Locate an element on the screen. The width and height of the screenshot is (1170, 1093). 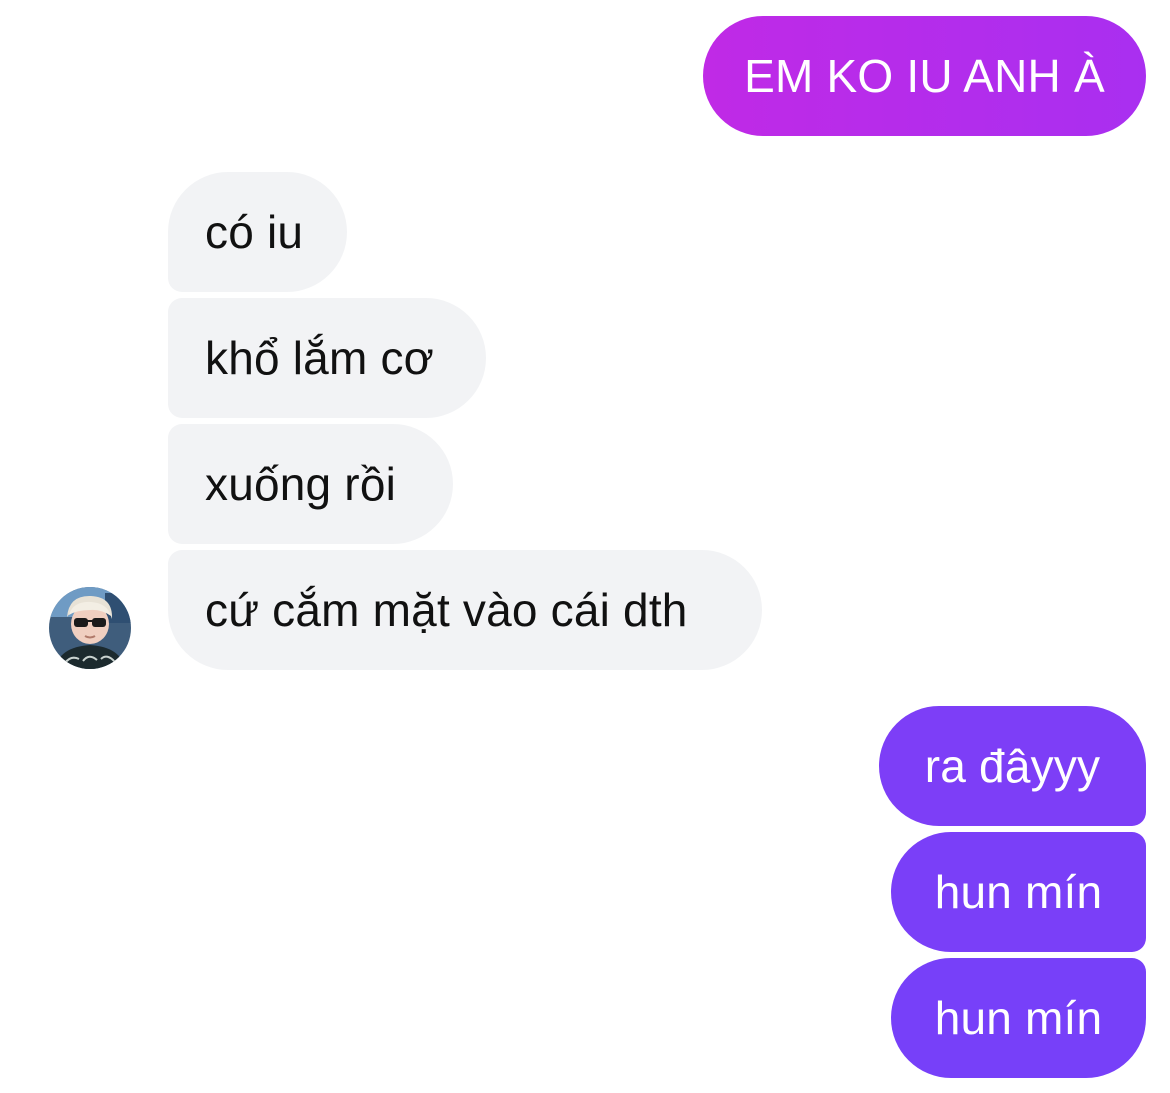
outgoing-message-bubble: EM KO IU ANH À is located at coordinates (924, 76).